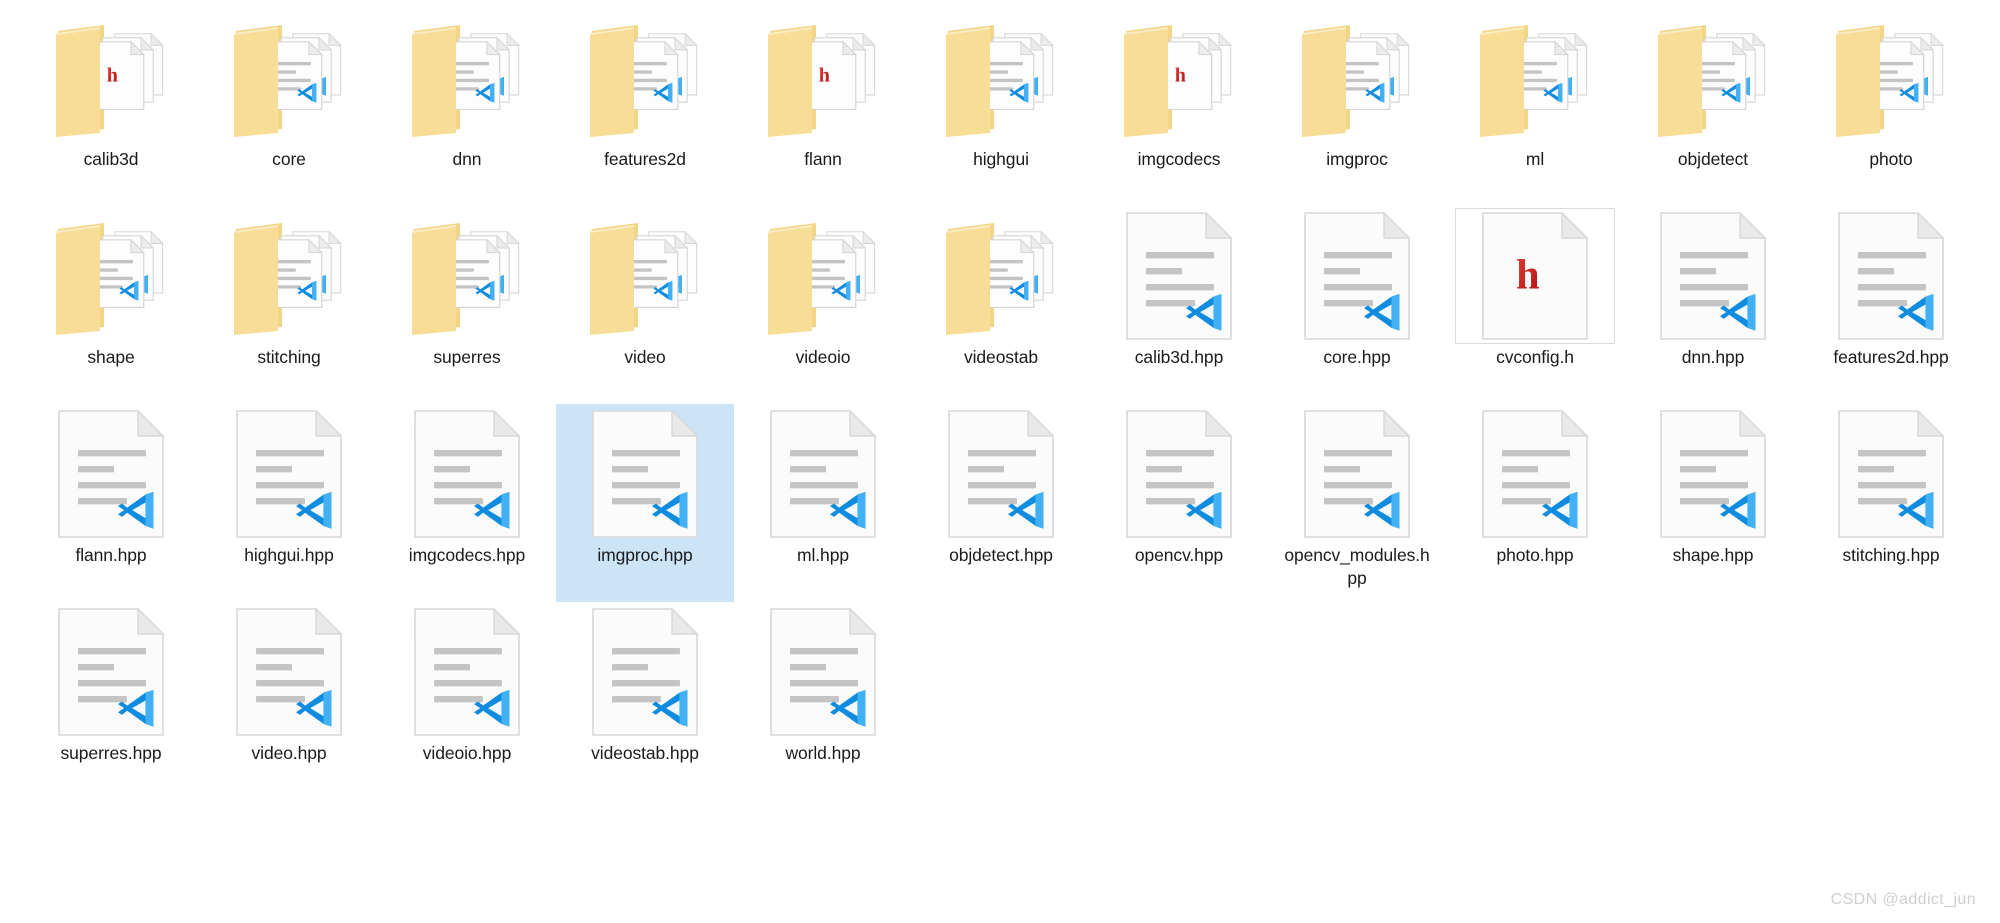 This screenshot has height=923, width=2000. Describe the element at coordinates (467, 555) in the screenshot. I see `file-label: imgcodecs.hpp` at that location.